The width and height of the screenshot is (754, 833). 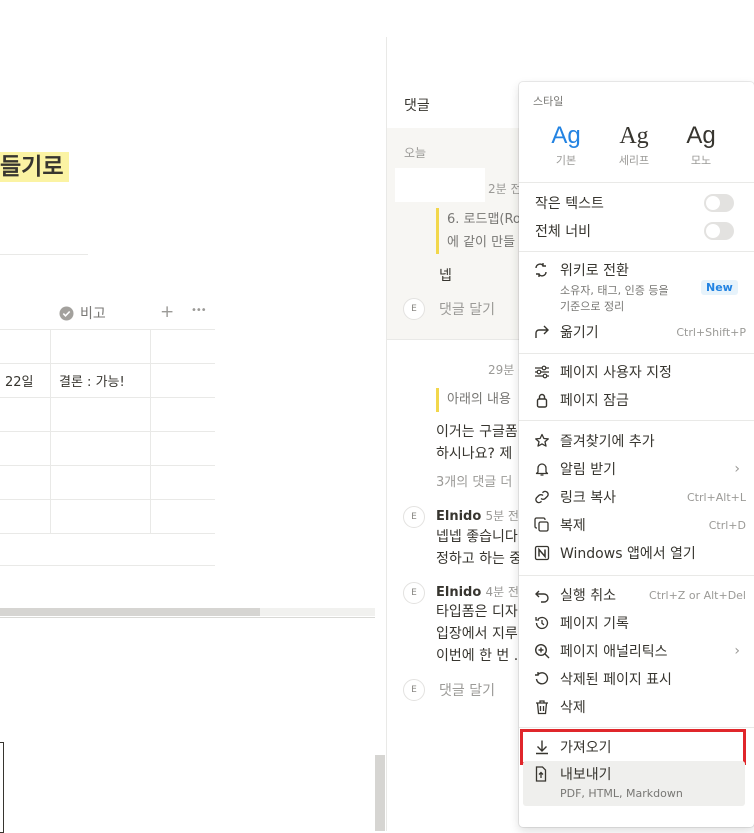 What do you see at coordinates (614, 290) in the screenshot?
I see `menu-item-description: 소유자, 태그, 인증 등을` at bounding box center [614, 290].